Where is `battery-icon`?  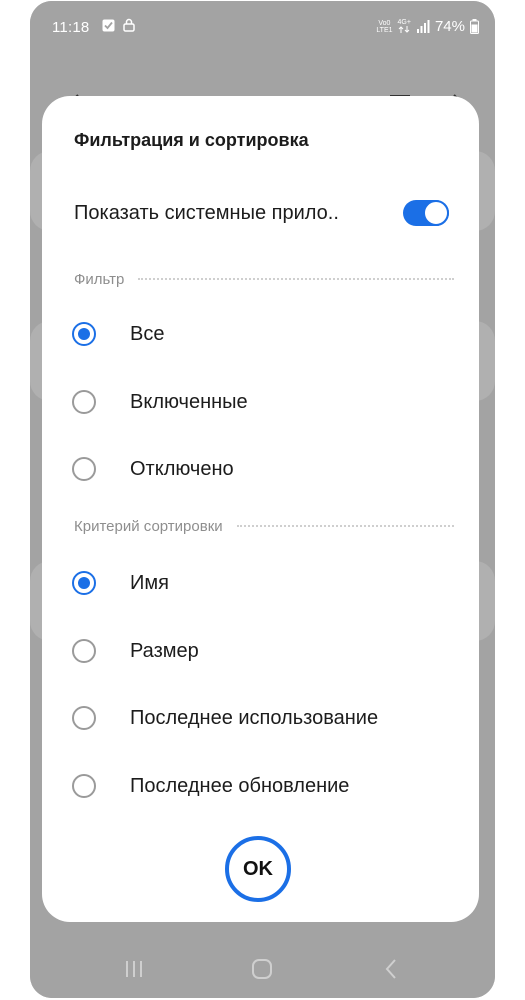
battery-icon is located at coordinates (474, 26).